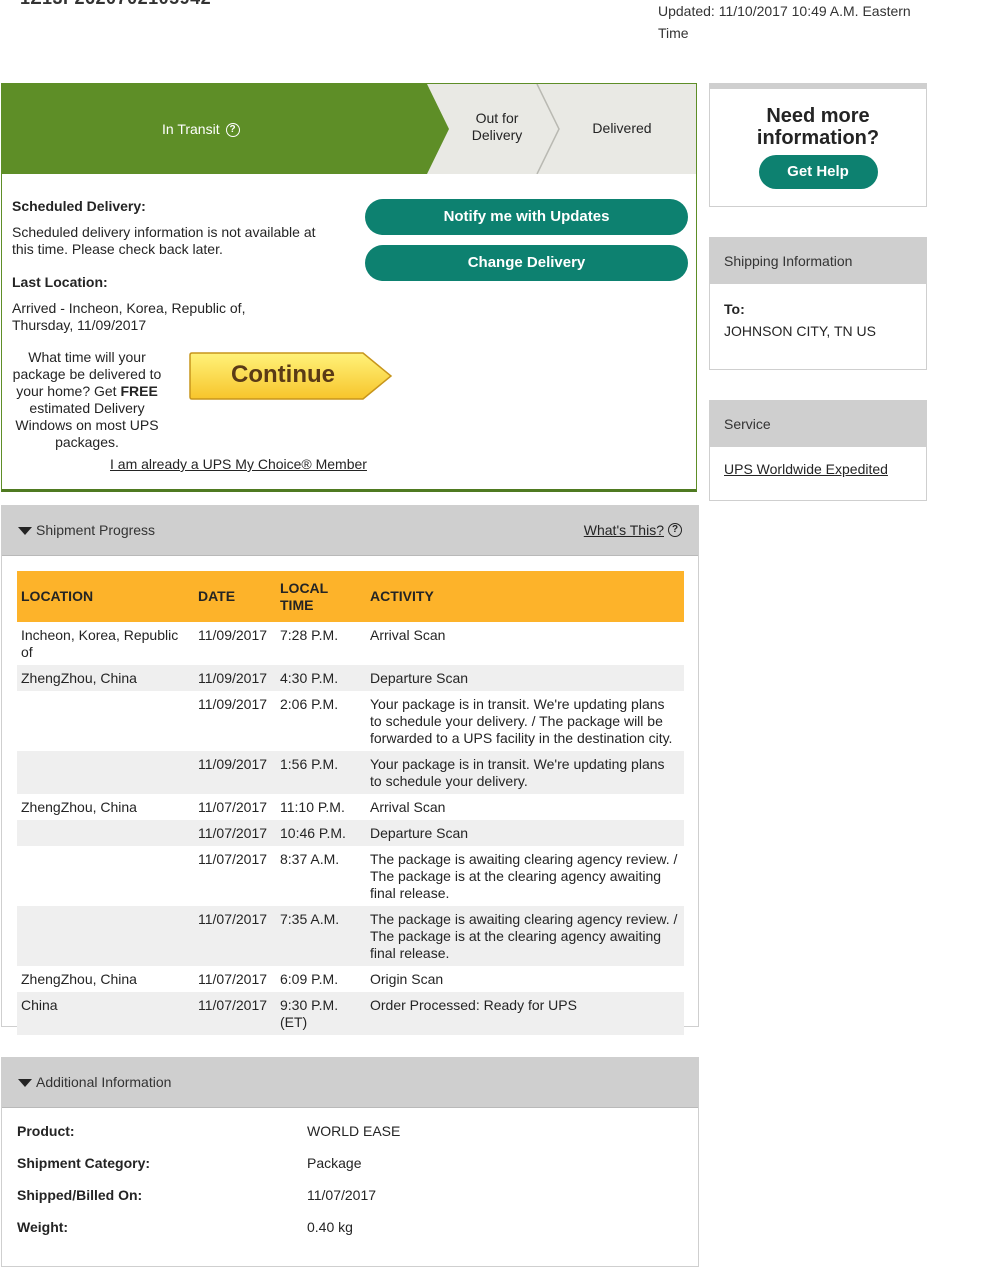  I want to click on service-box: Service UPS Worldwide Expedited, so click(818, 450).